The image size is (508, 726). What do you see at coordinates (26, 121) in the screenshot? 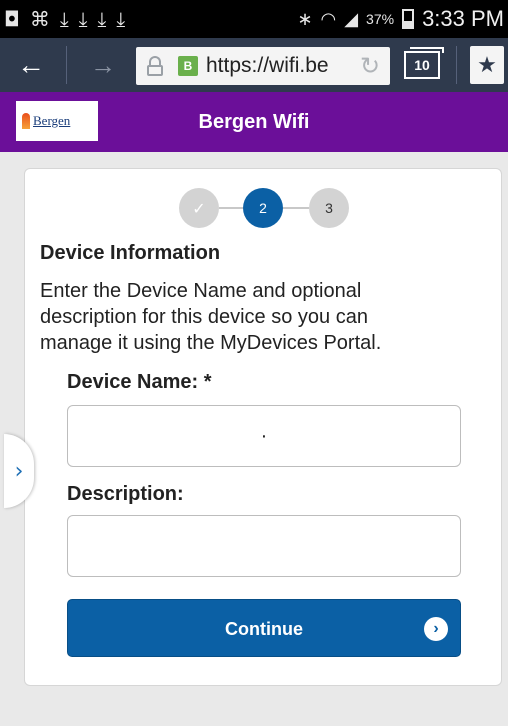
I see `flame-icon` at bounding box center [26, 121].